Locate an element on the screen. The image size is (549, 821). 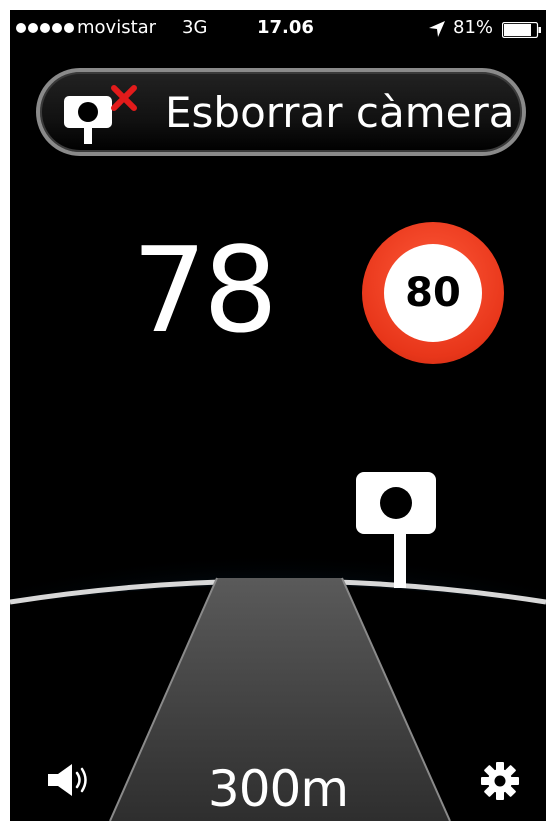
network-type: 3G is located at coordinates (195, 27).